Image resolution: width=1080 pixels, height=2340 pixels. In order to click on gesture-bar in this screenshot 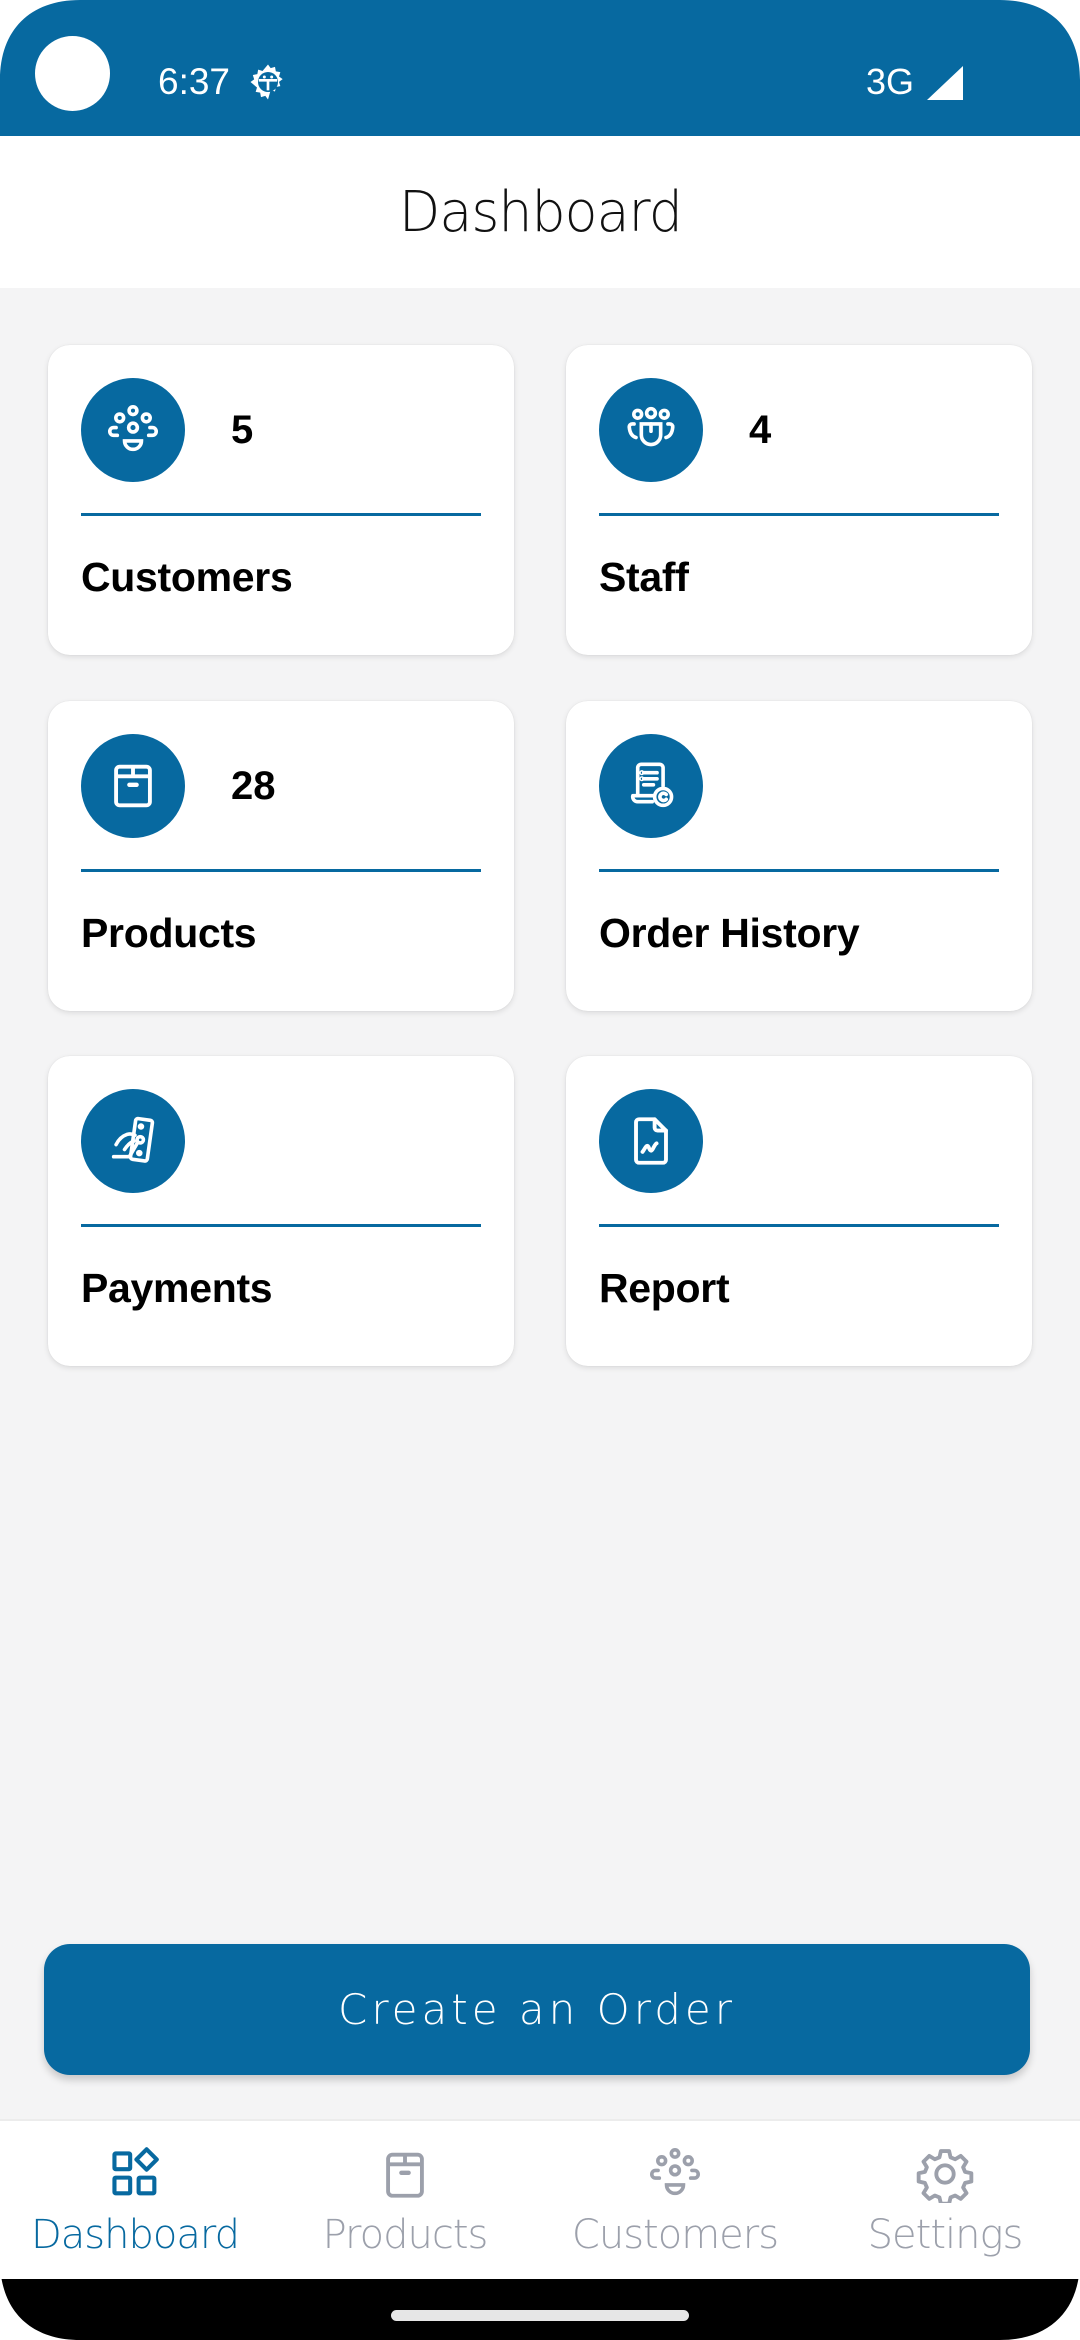, I will do `click(540, 2309)`.